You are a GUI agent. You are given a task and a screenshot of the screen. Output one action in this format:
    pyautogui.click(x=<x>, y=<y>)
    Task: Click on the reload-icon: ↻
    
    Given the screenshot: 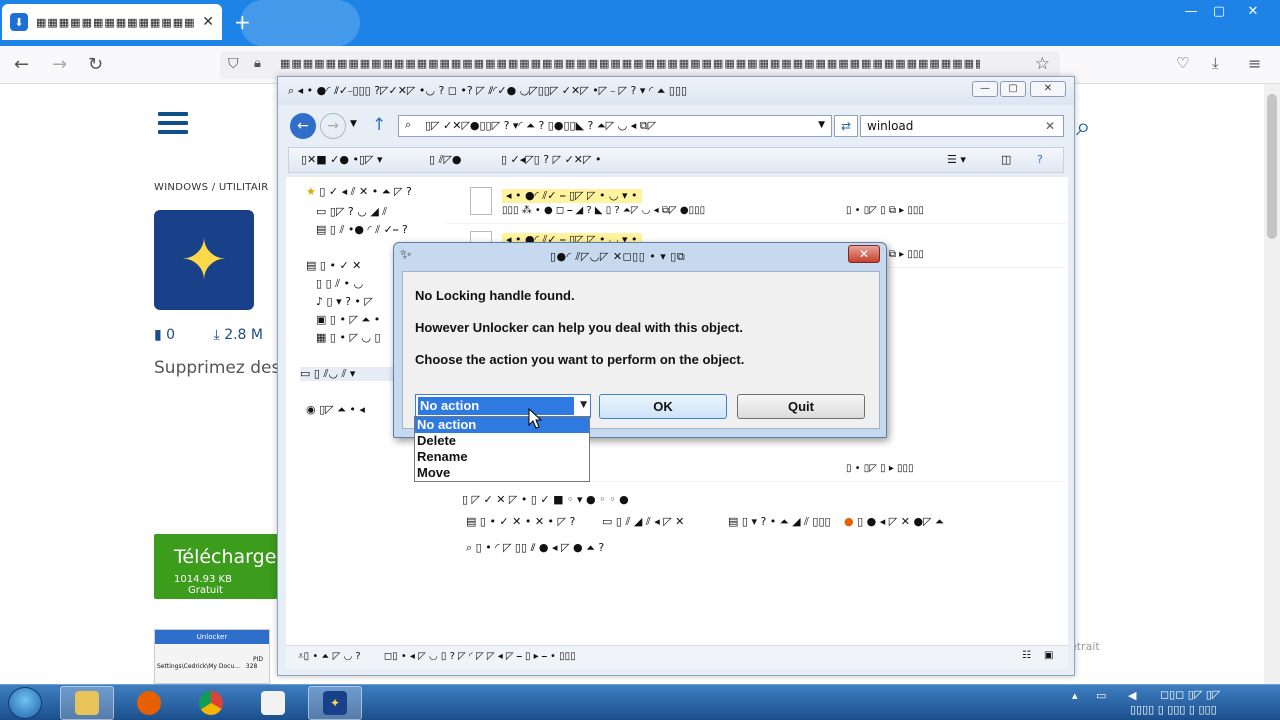 What is the action you would take?
    pyautogui.click(x=95, y=64)
    